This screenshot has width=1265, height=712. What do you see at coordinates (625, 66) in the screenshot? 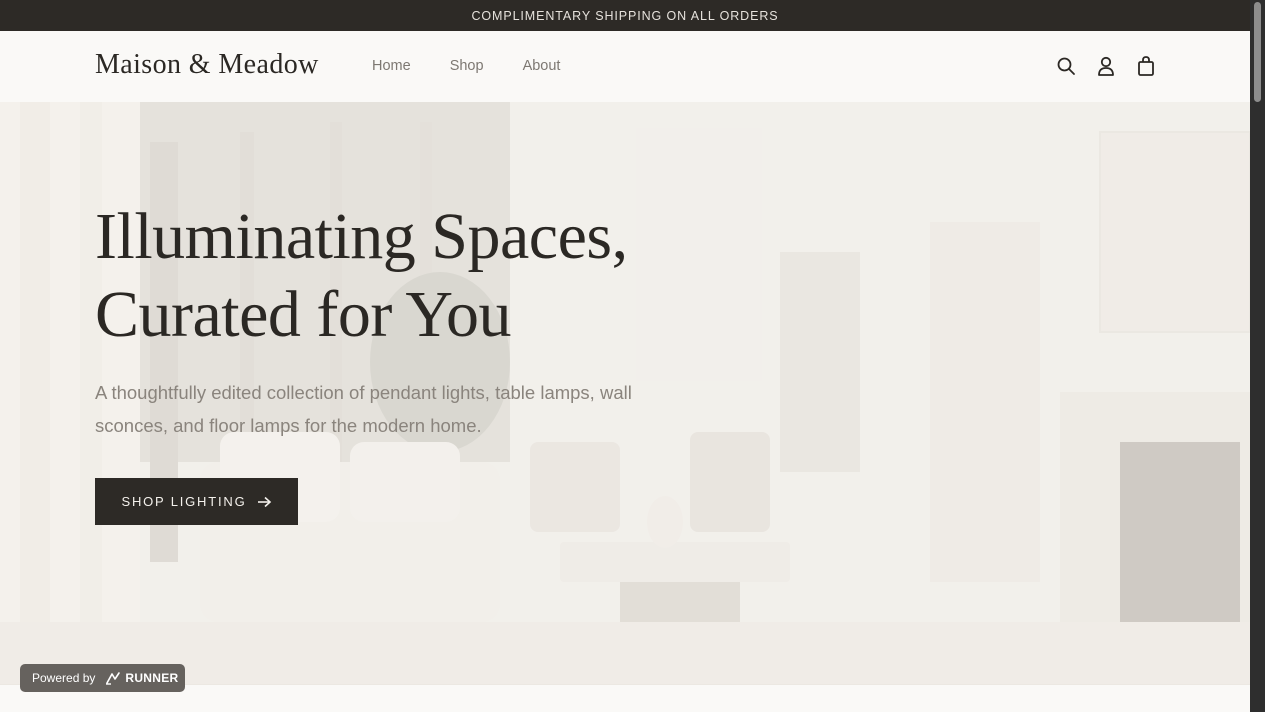
I see `site-header: Maison & Meadow Home Shop About` at bounding box center [625, 66].